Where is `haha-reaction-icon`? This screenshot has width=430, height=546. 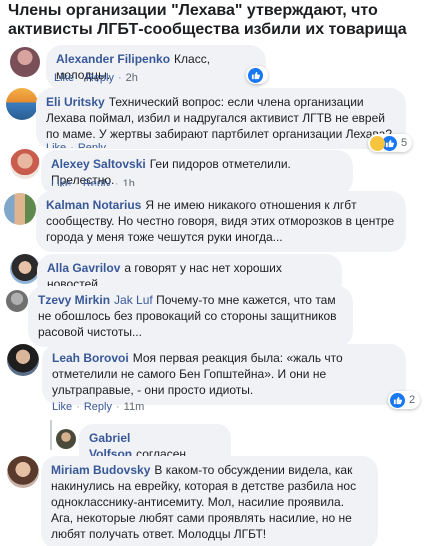 haha-reaction-icon is located at coordinates (377, 143).